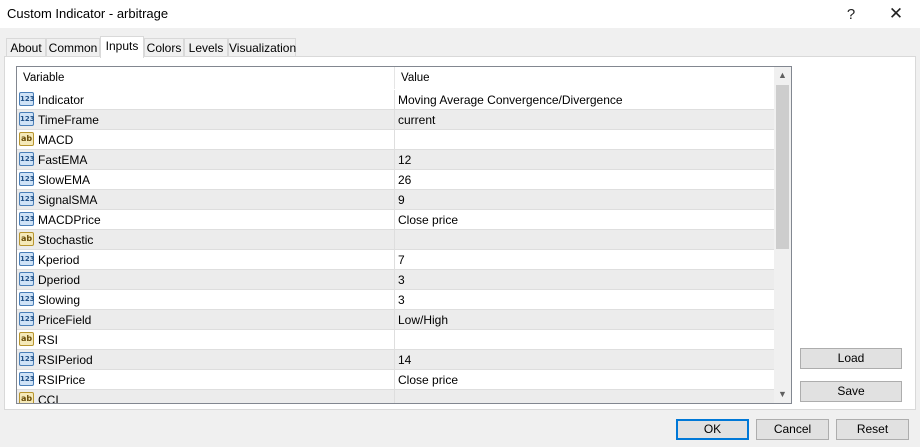  What do you see at coordinates (423, 320) in the screenshot?
I see `variable-value: Low/High` at bounding box center [423, 320].